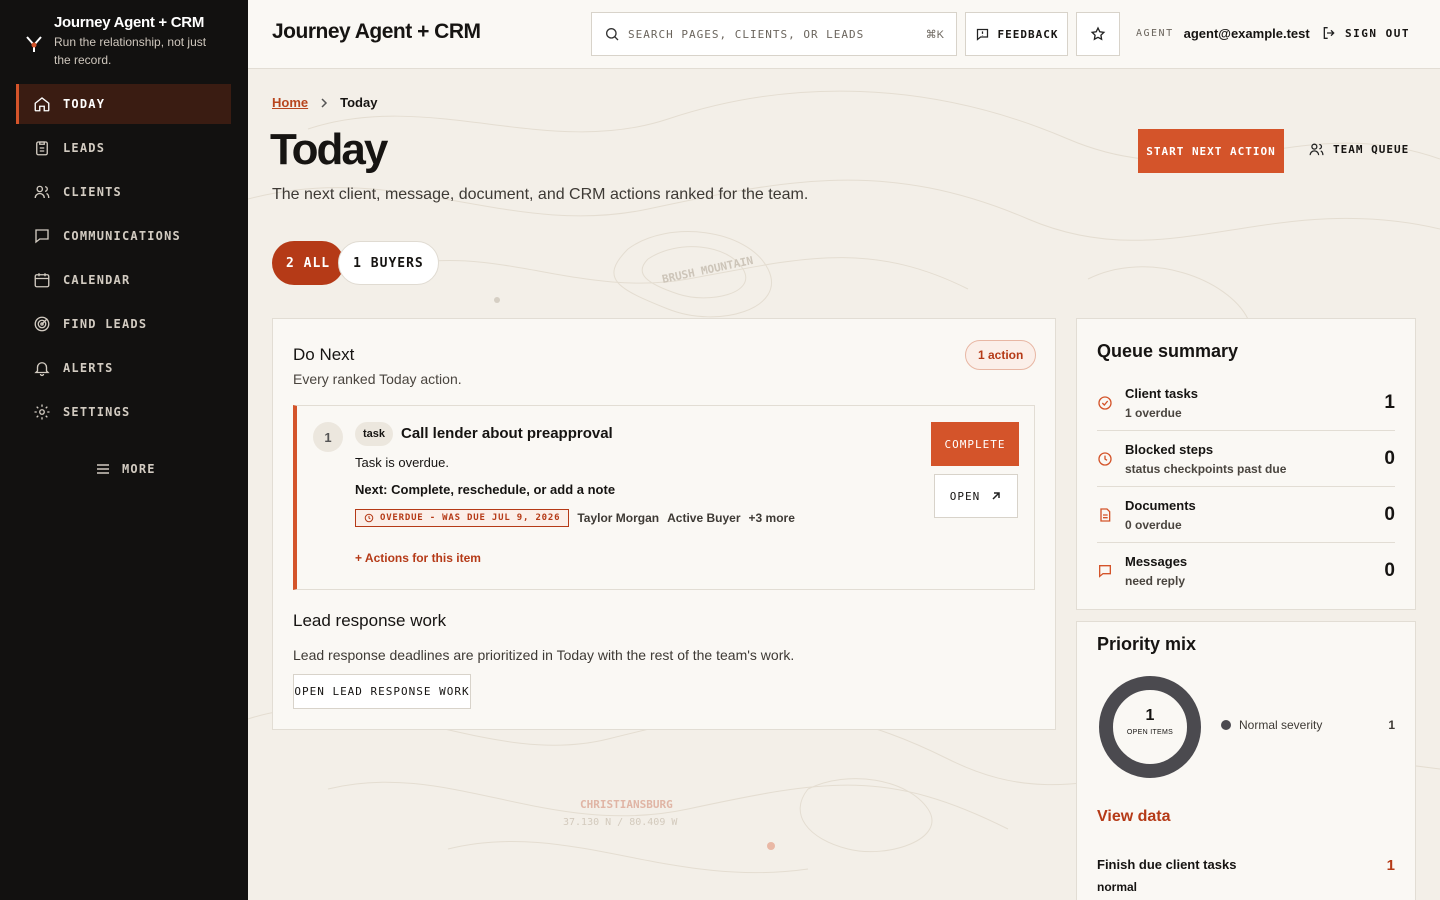 Image resolution: width=1440 pixels, height=900 pixels. I want to click on check-circle-icon, so click(1105, 402).